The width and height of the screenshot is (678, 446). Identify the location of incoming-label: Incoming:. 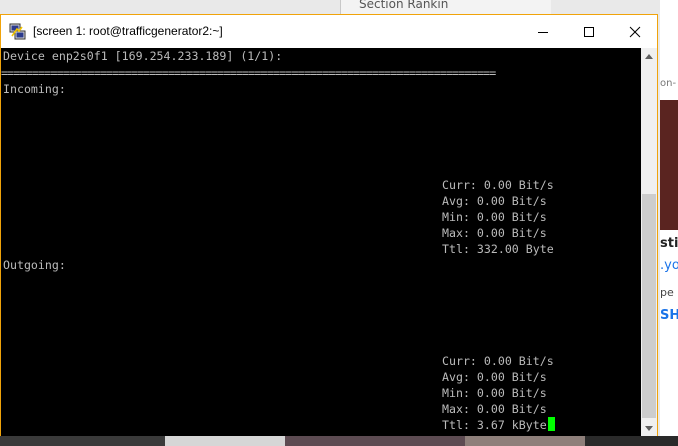
(34, 89).